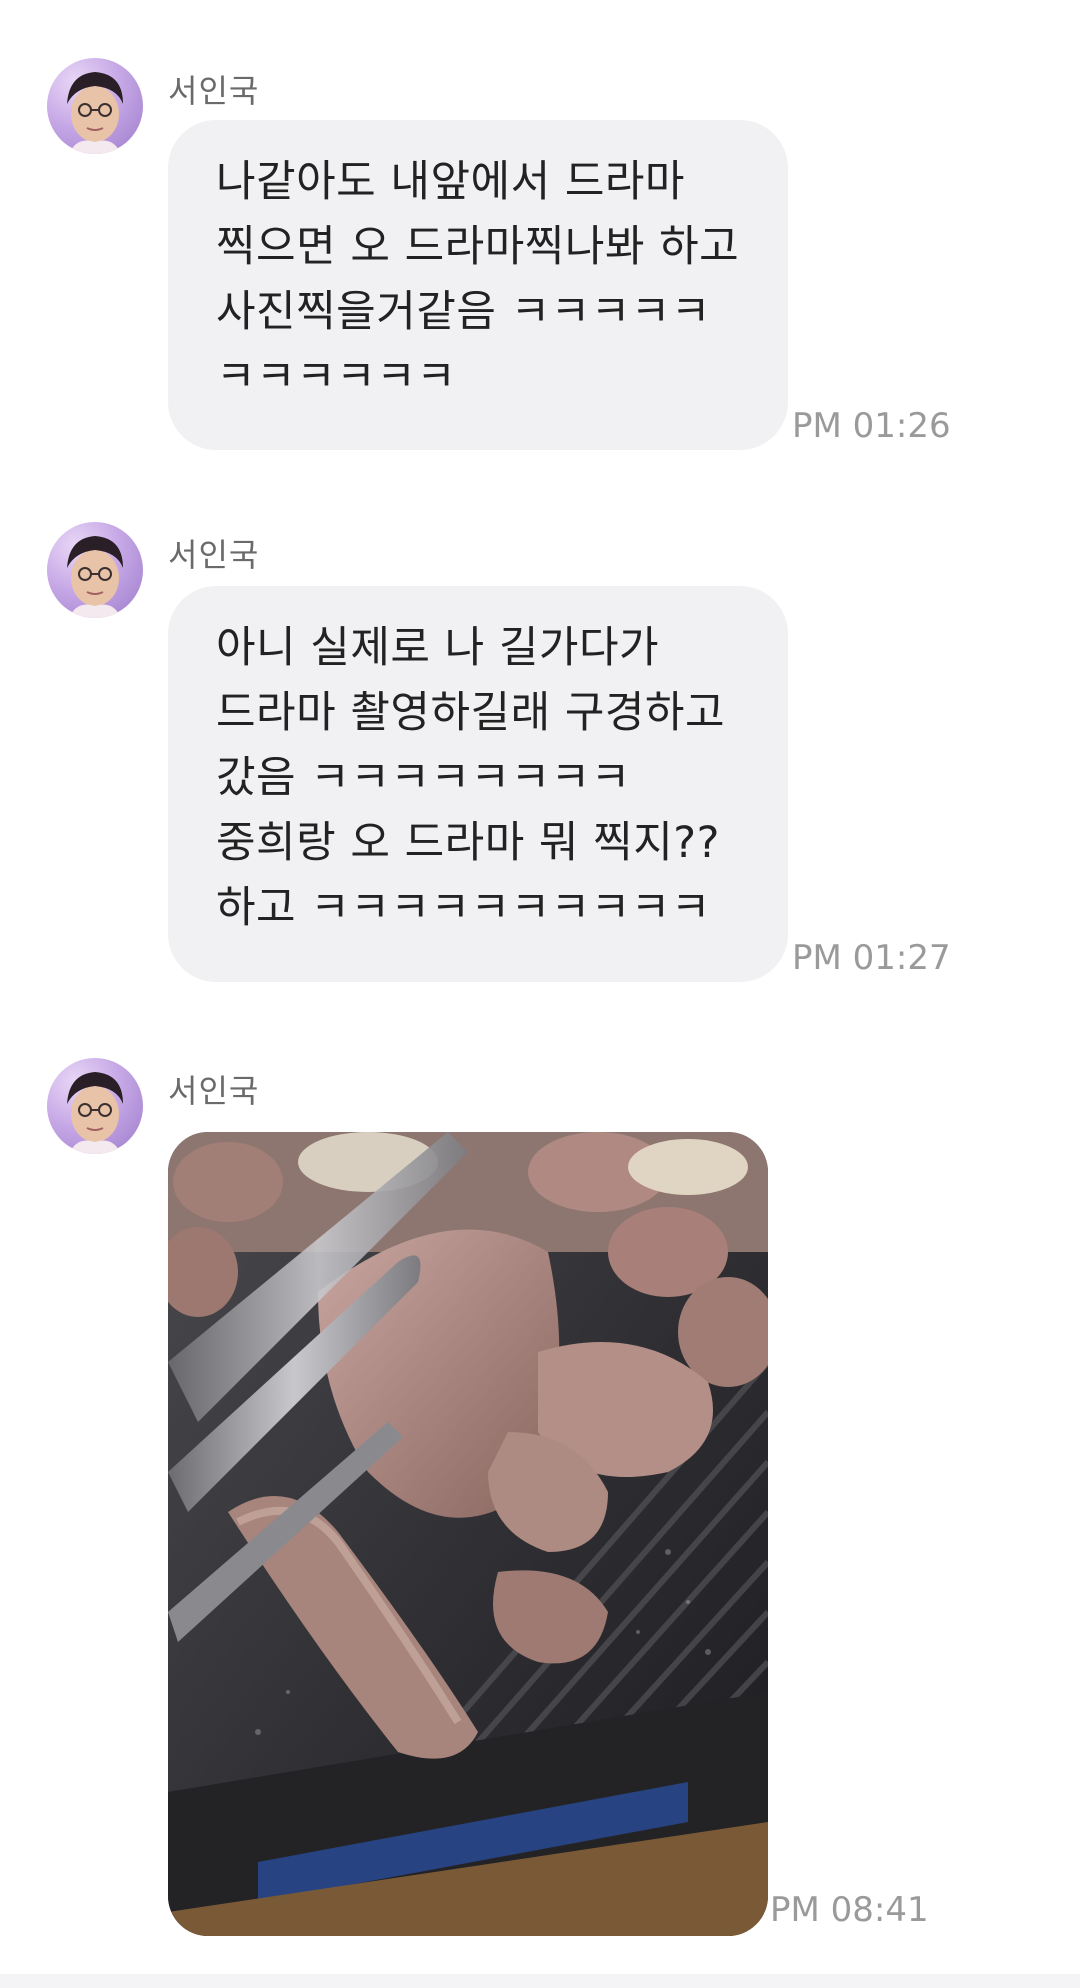 Image resolution: width=1080 pixels, height=1988 pixels. What do you see at coordinates (423, 778) in the screenshot?
I see `message-line: 갔음 ㅋㅋㅋㅋㅋㅋㅋㅋ` at bounding box center [423, 778].